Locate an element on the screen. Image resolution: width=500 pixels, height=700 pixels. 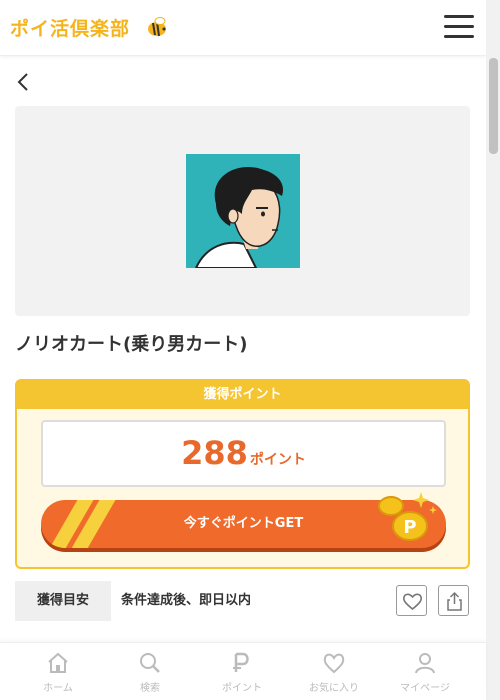
tab-home: ホーム is located at coordinates (58, 672).